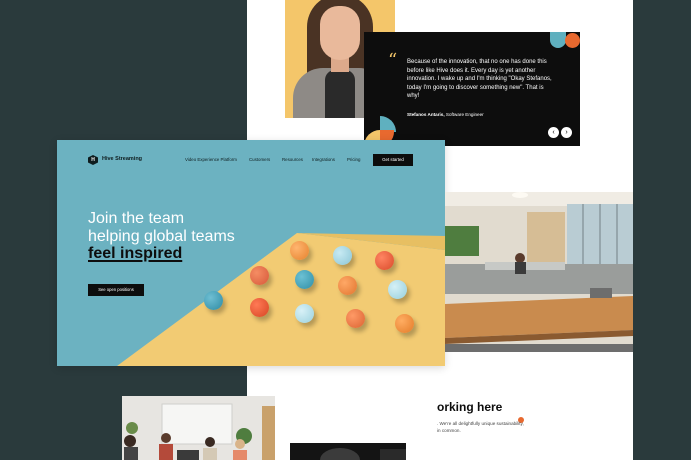 The width and height of the screenshot is (691, 460). I want to click on hero-headline-accent: feel inspired, so click(135, 253).